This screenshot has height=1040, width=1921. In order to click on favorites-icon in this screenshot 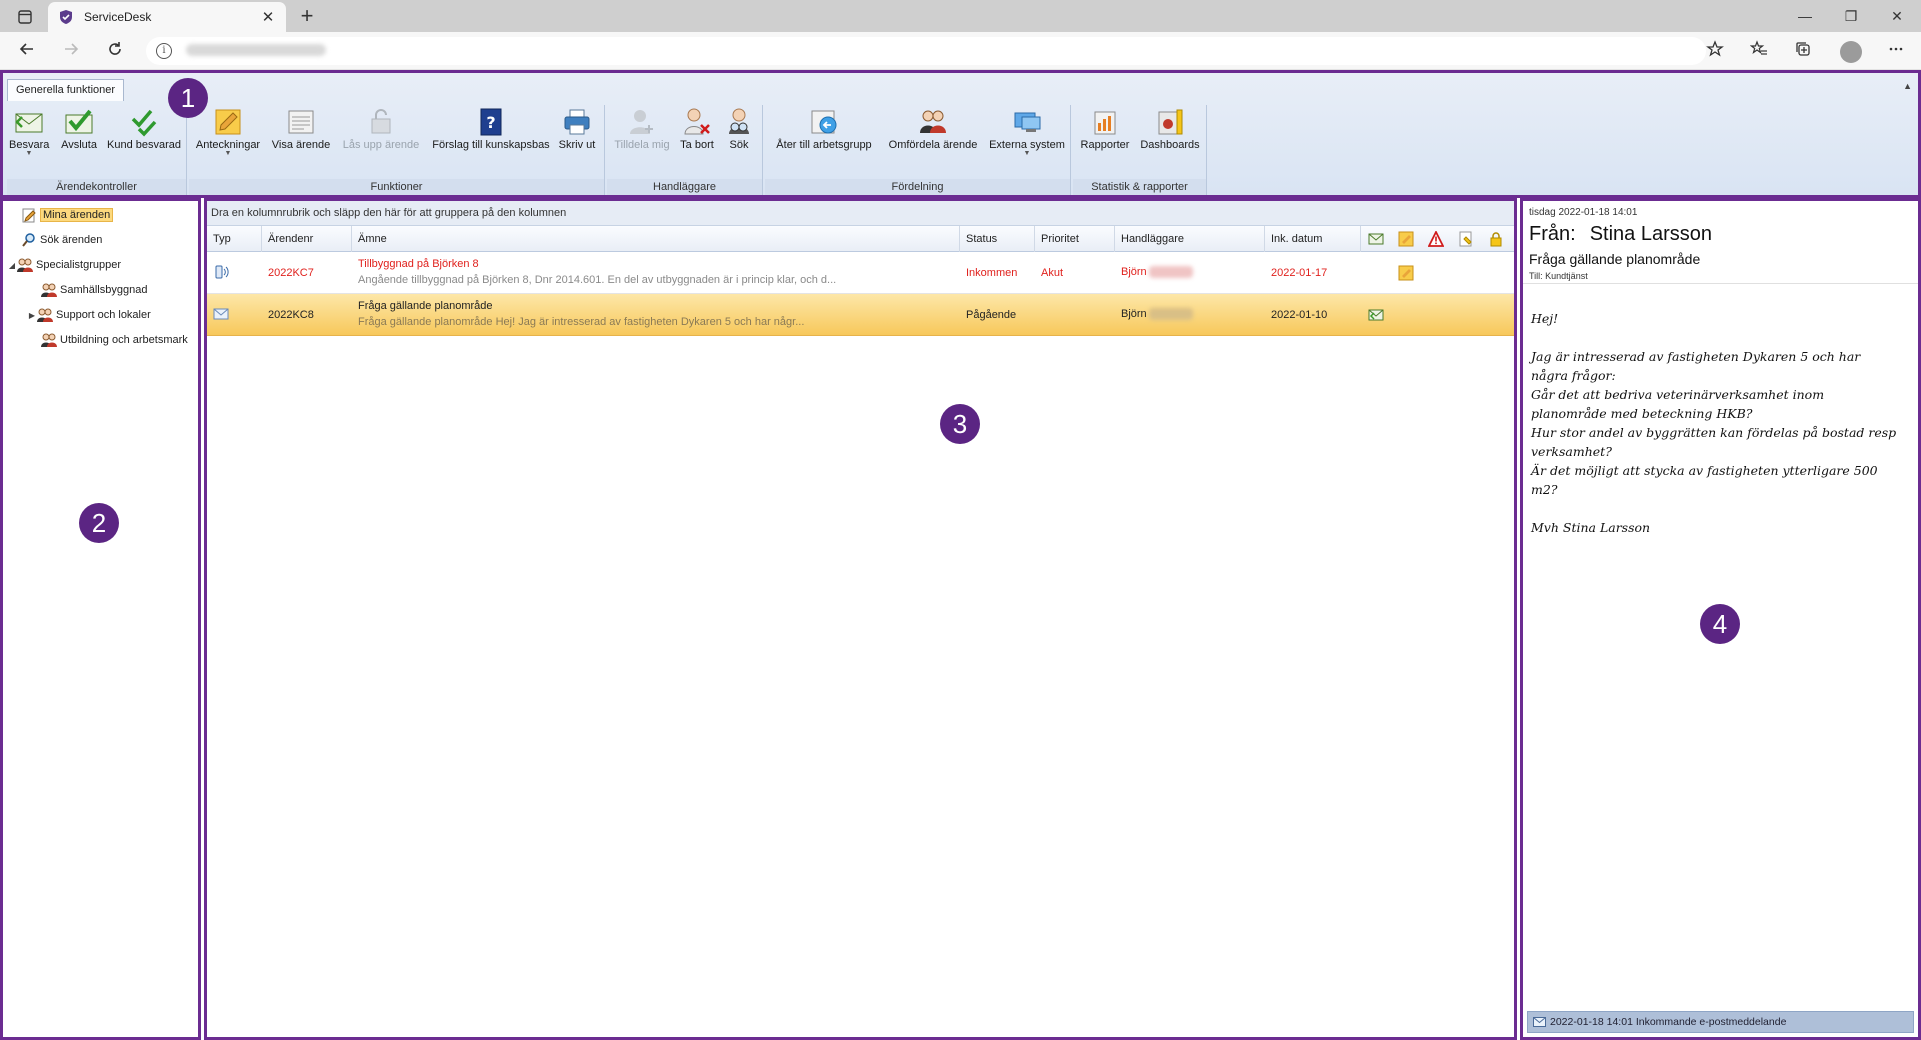, I will do `click(1759, 52)`.